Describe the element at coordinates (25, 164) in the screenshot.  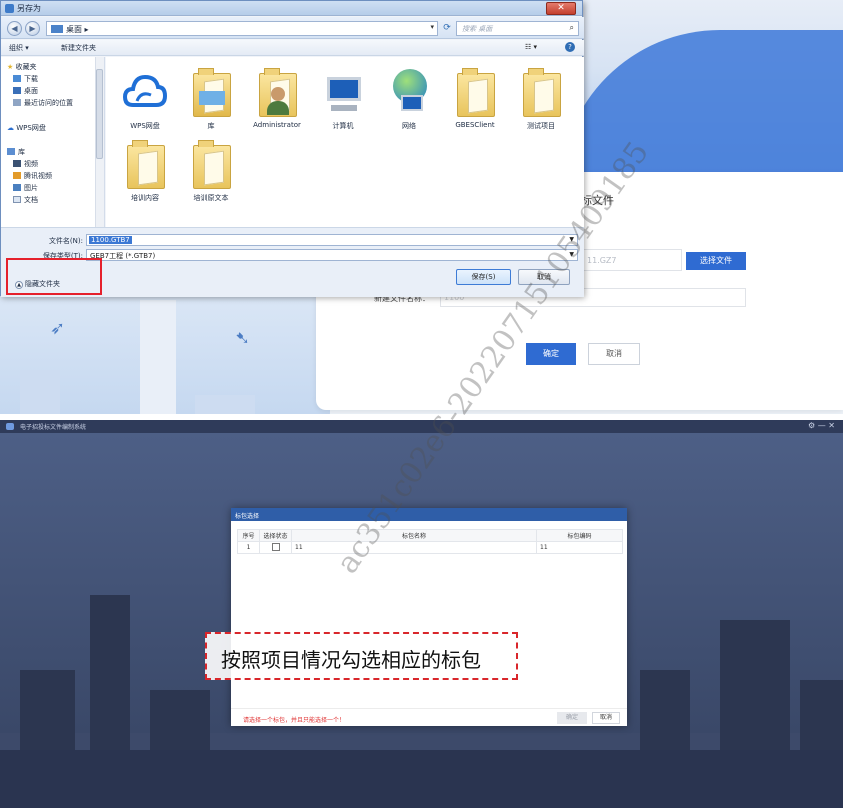
I see `nav-videos: 视频` at that location.